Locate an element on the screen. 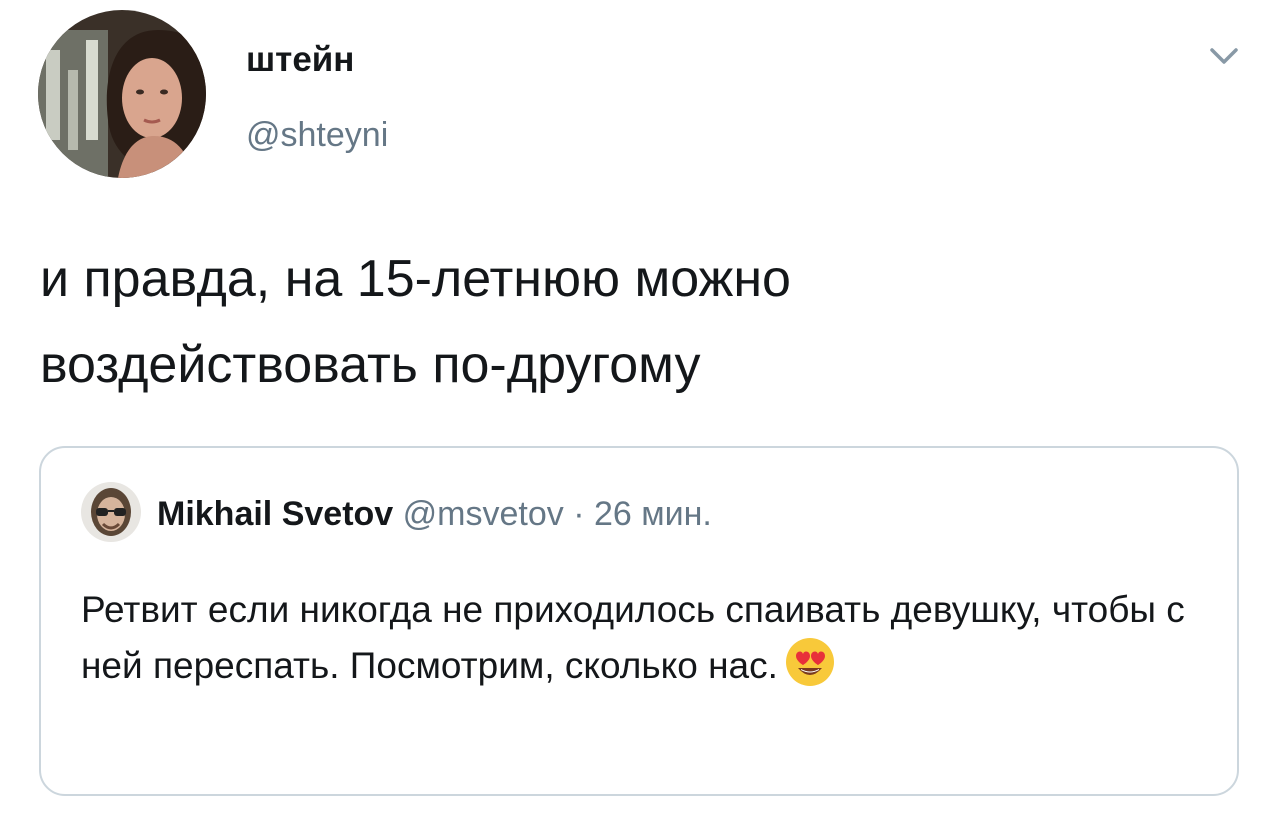 The width and height of the screenshot is (1280, 829). quoted-tweet-header: Mikhail Svetov @msvetov · 26 мин. is located at coordinates (434, 514).